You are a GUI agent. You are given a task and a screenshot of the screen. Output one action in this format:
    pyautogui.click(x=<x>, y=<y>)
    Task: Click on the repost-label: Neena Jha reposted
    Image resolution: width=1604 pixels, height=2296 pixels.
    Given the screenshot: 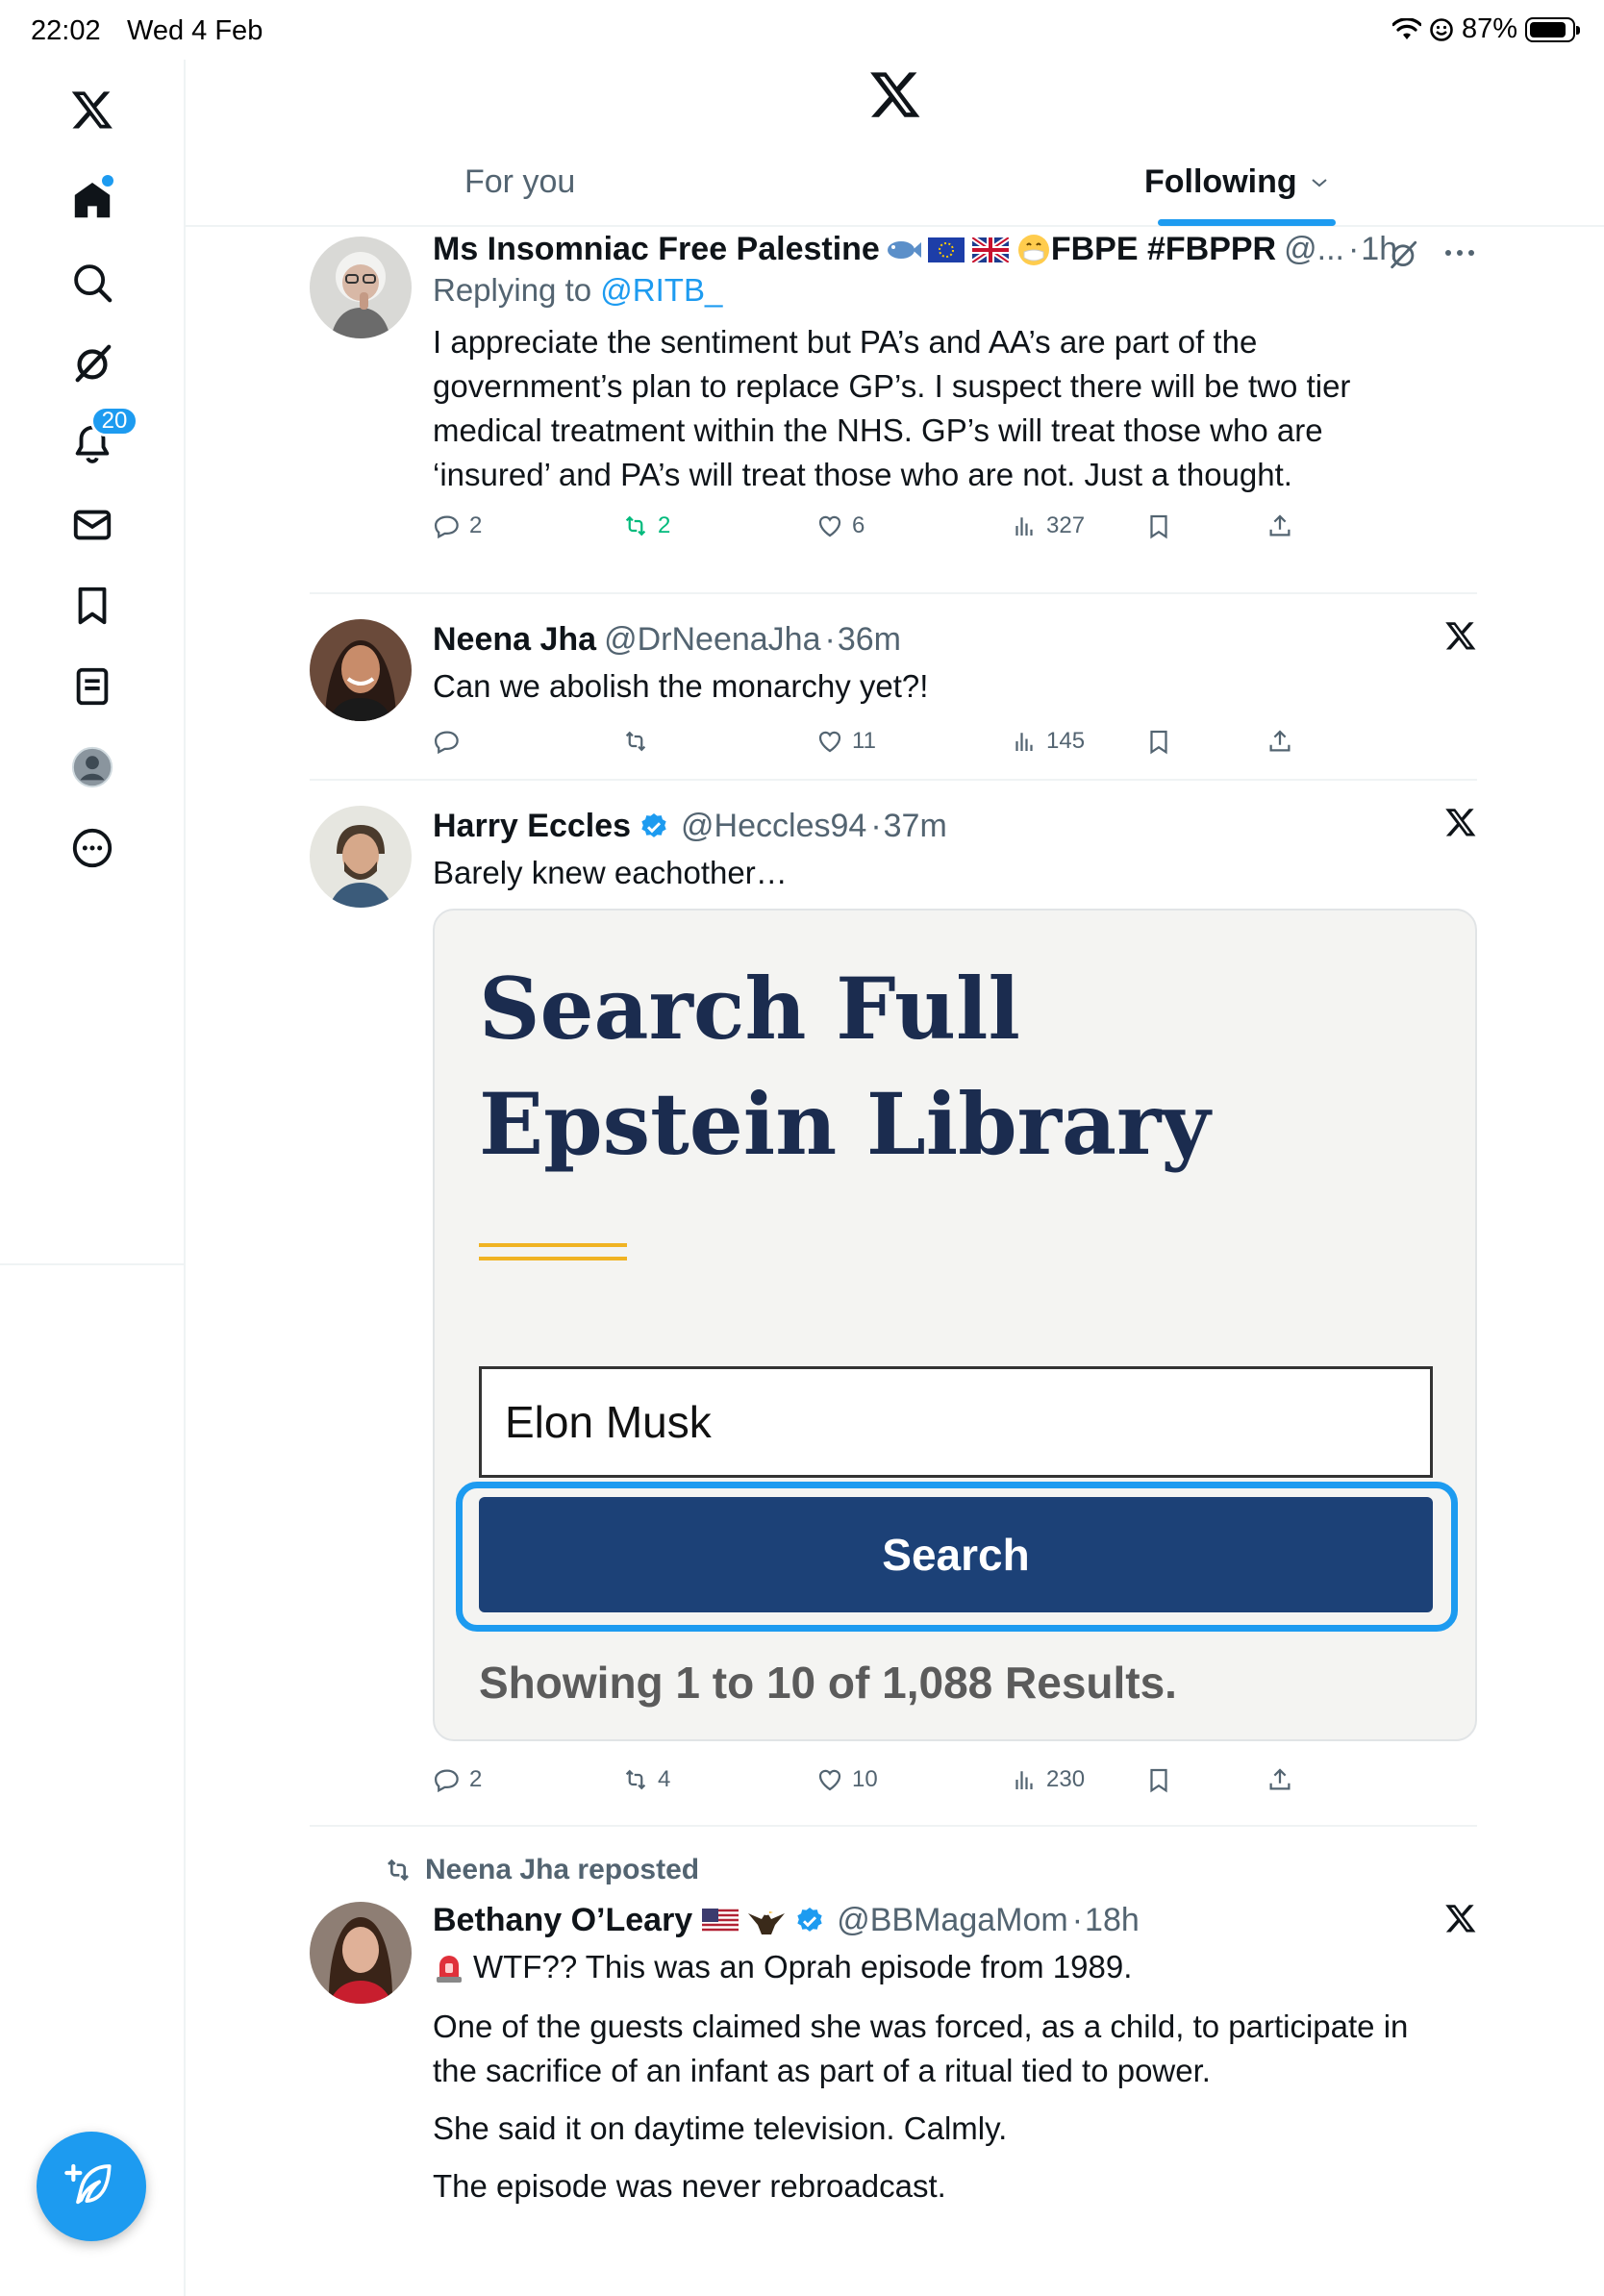 What is the action you would take?
    pyautogui.click(x=562, y=1870)
    